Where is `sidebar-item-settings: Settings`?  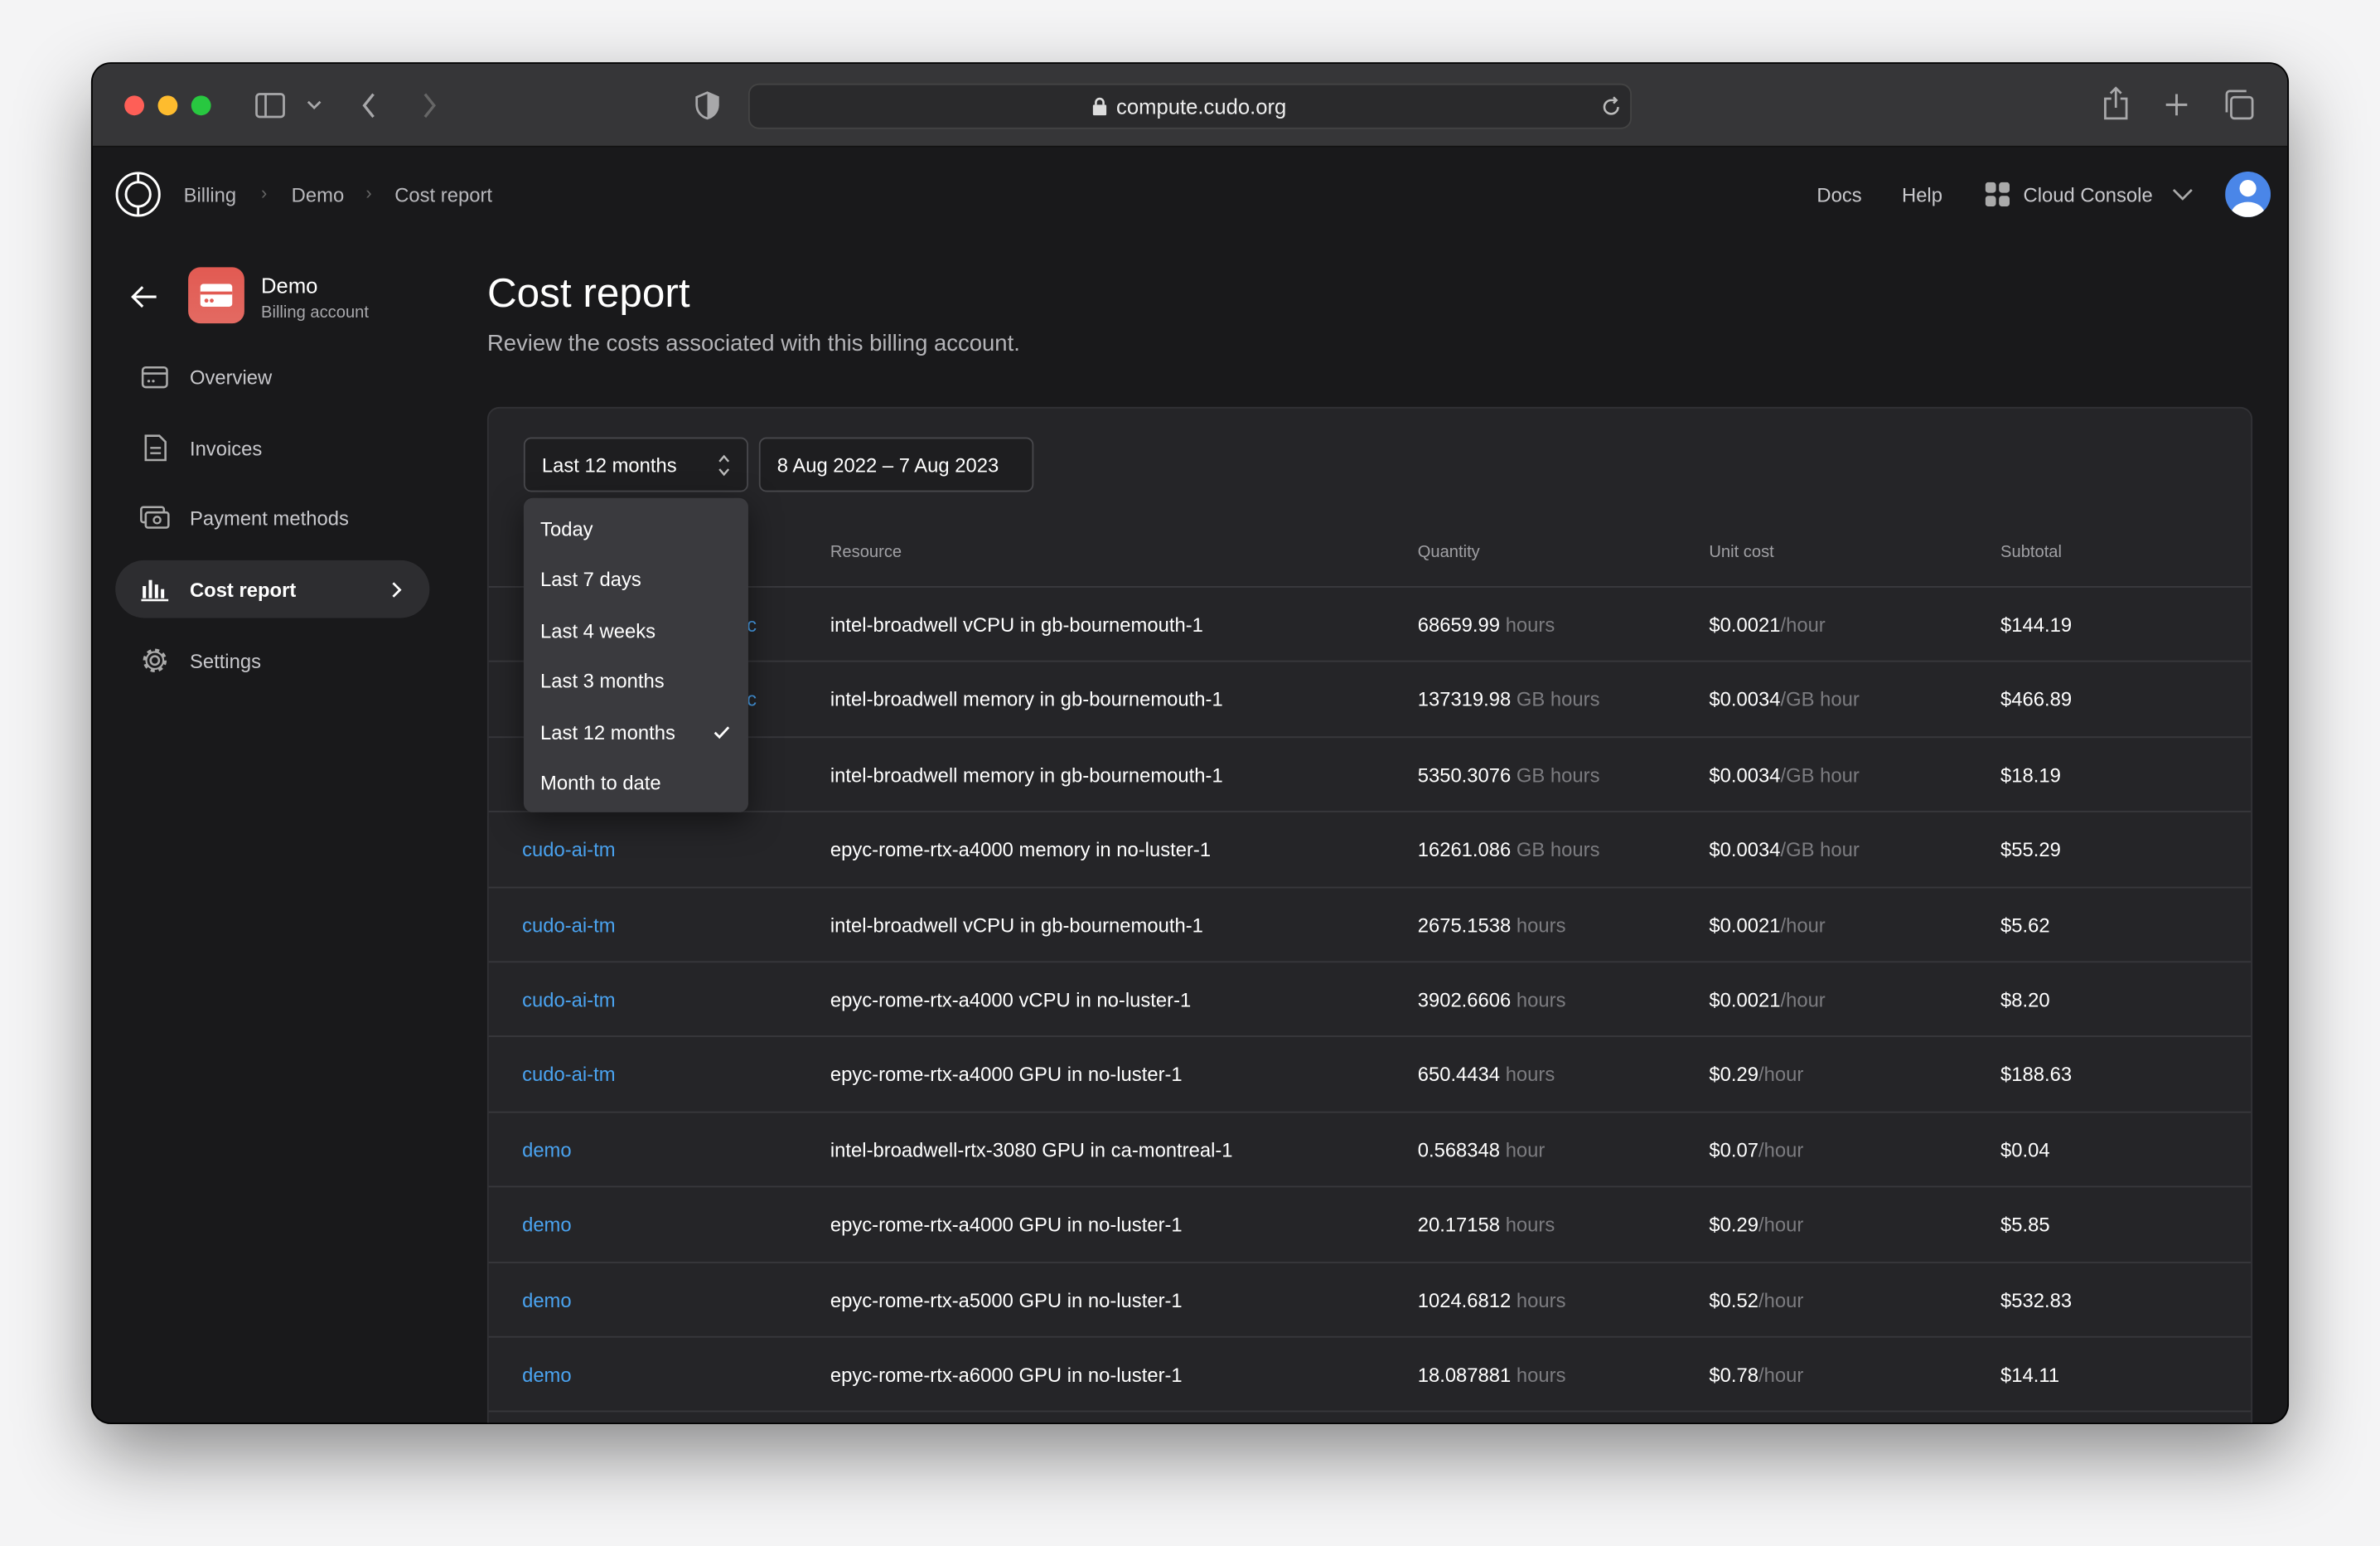
sidebar-item-settings: Settings is located at coordinates (272, 661).